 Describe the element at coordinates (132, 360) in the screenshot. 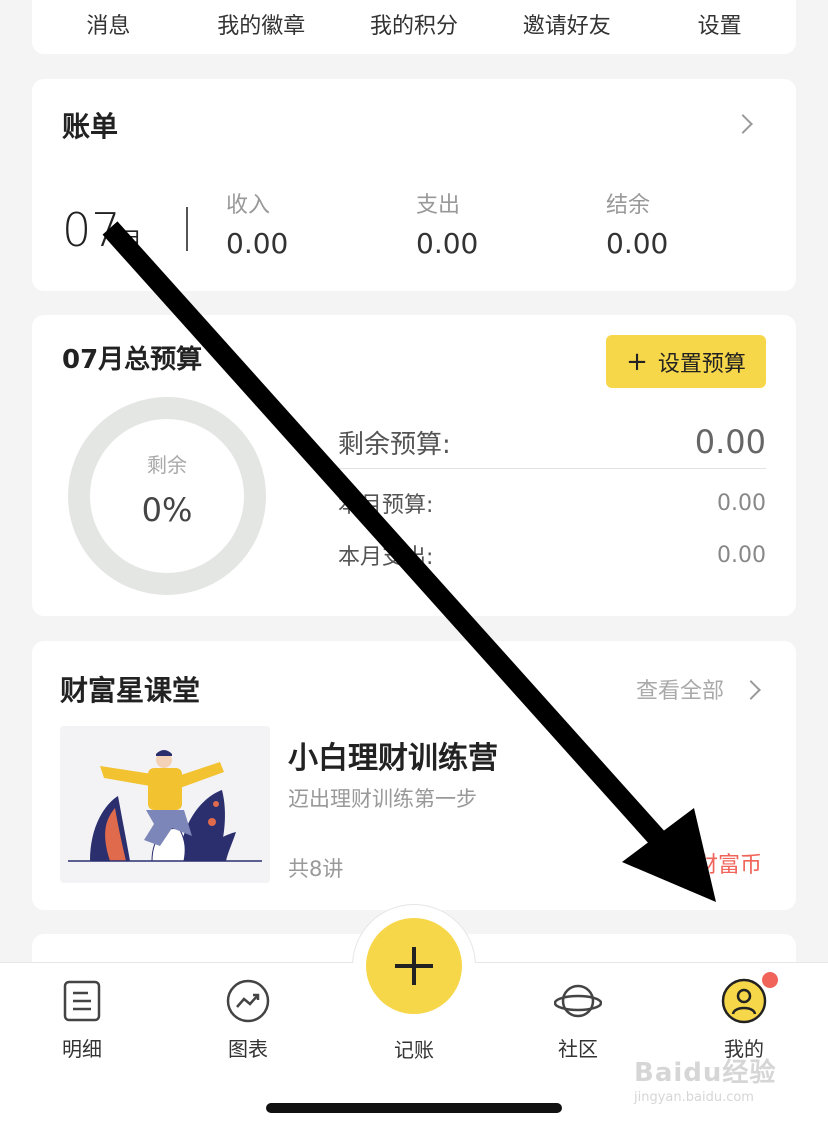

I see `budget-title: 07月总预算` at that location.